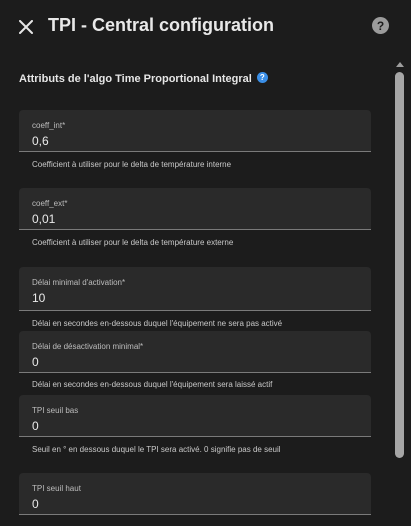 The height and width of the screenshot is (526, 411). What do you see at coordinates (88, 346) in the screenshot?
I see `field-label: Délai de désactivation minimal*` at bounding box center [88, 346].